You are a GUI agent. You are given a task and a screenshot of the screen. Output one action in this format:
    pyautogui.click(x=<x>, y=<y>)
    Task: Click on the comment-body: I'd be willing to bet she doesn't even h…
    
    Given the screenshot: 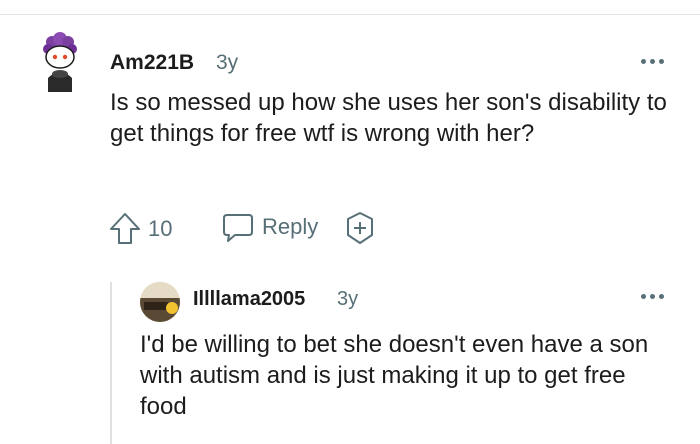 What is the action you would take?
    pyautogui.click(x=394, y=375)
    